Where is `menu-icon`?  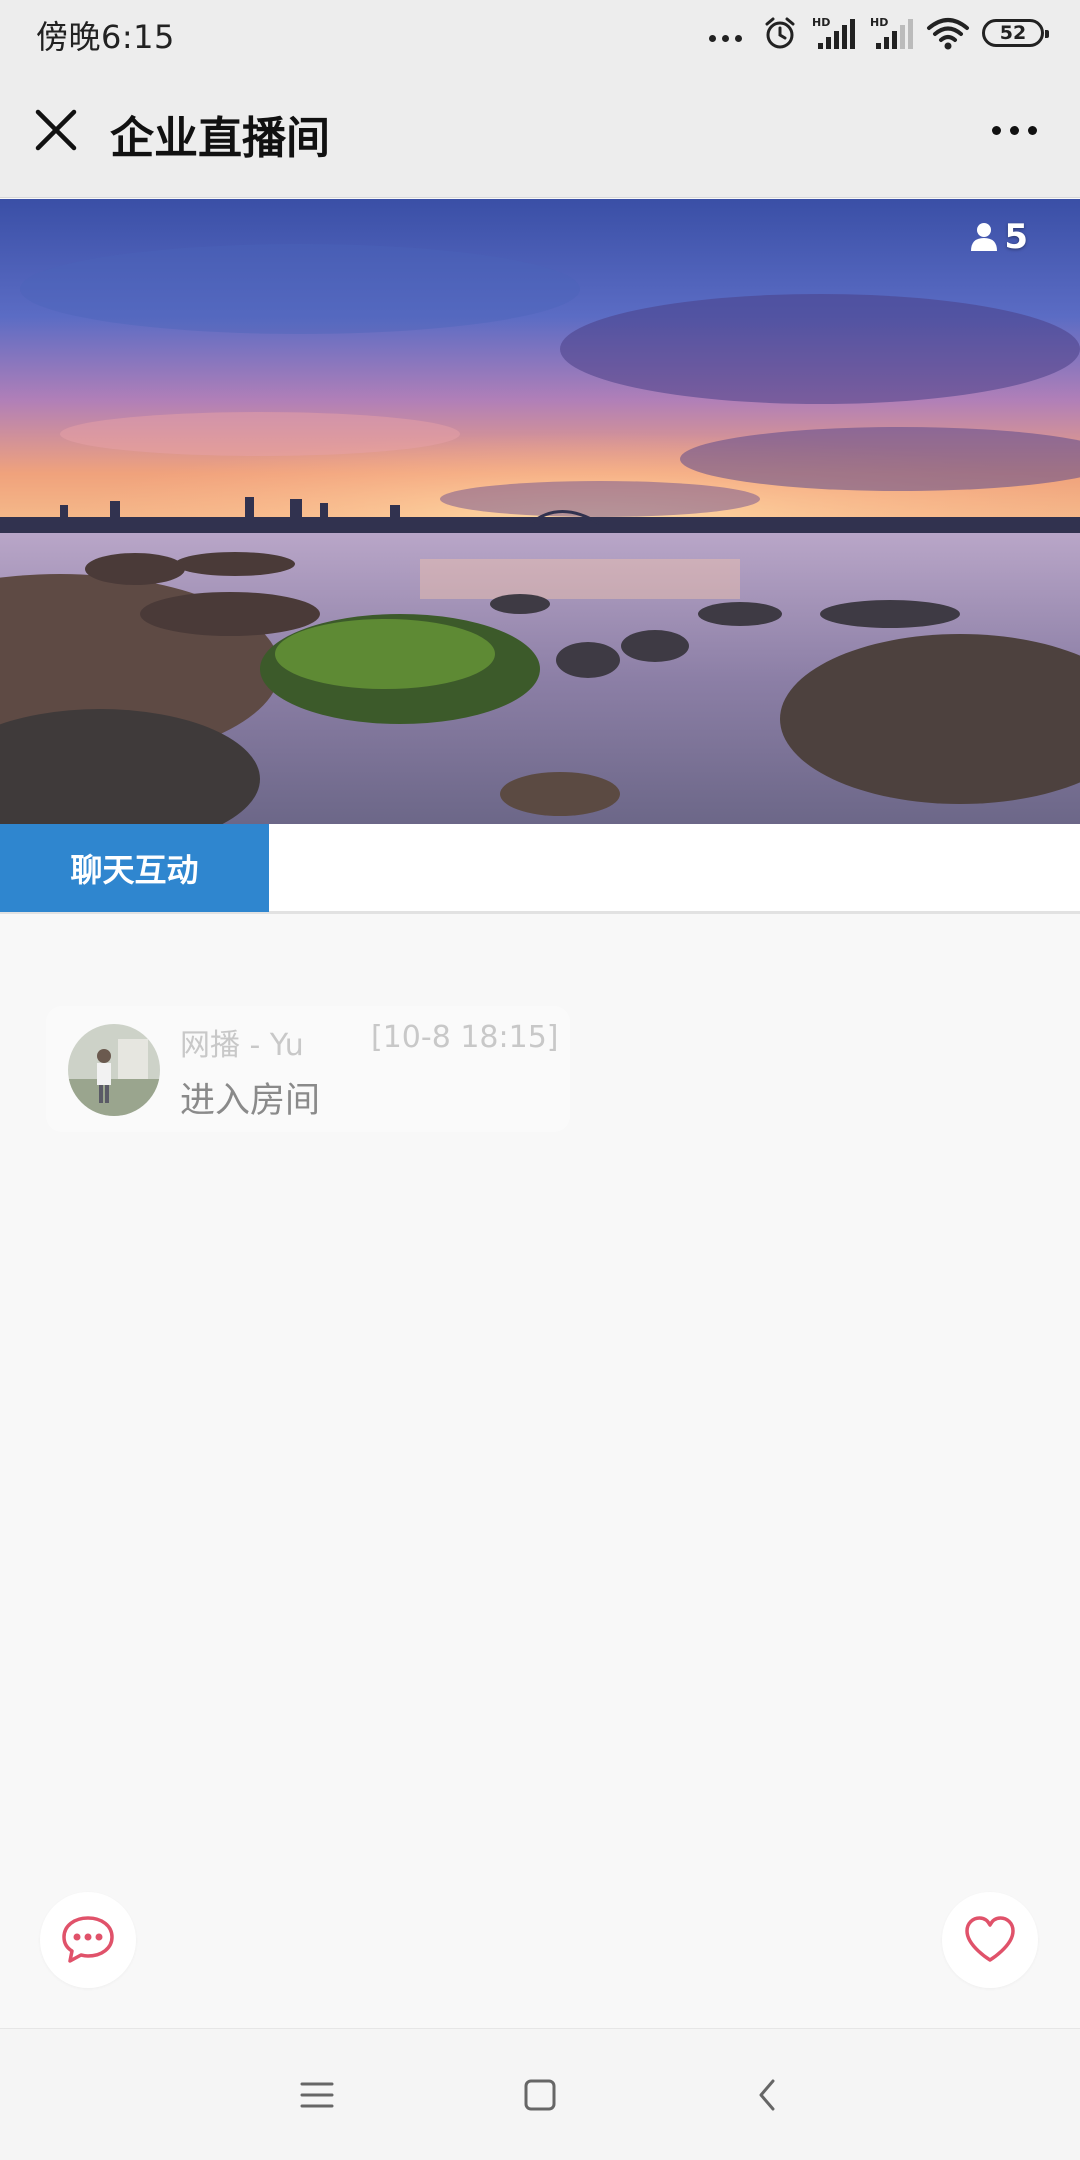 menu-icon is located at coordinates (317, 2095).